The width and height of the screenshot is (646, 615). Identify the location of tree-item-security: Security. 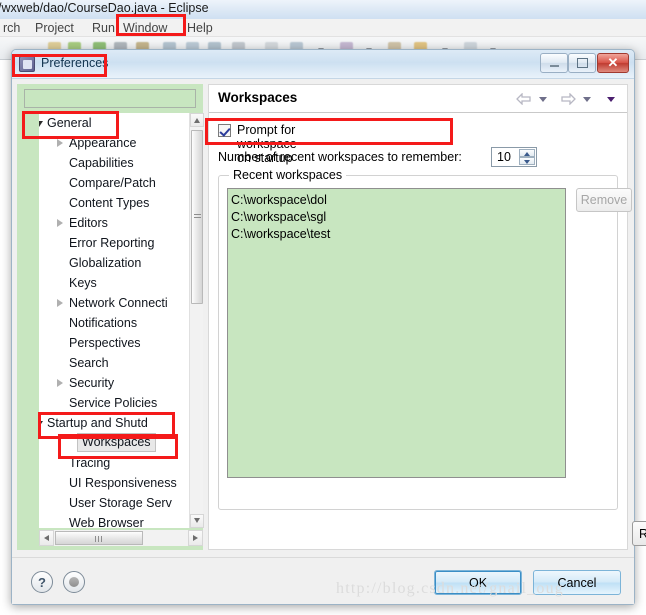
(114, 383).